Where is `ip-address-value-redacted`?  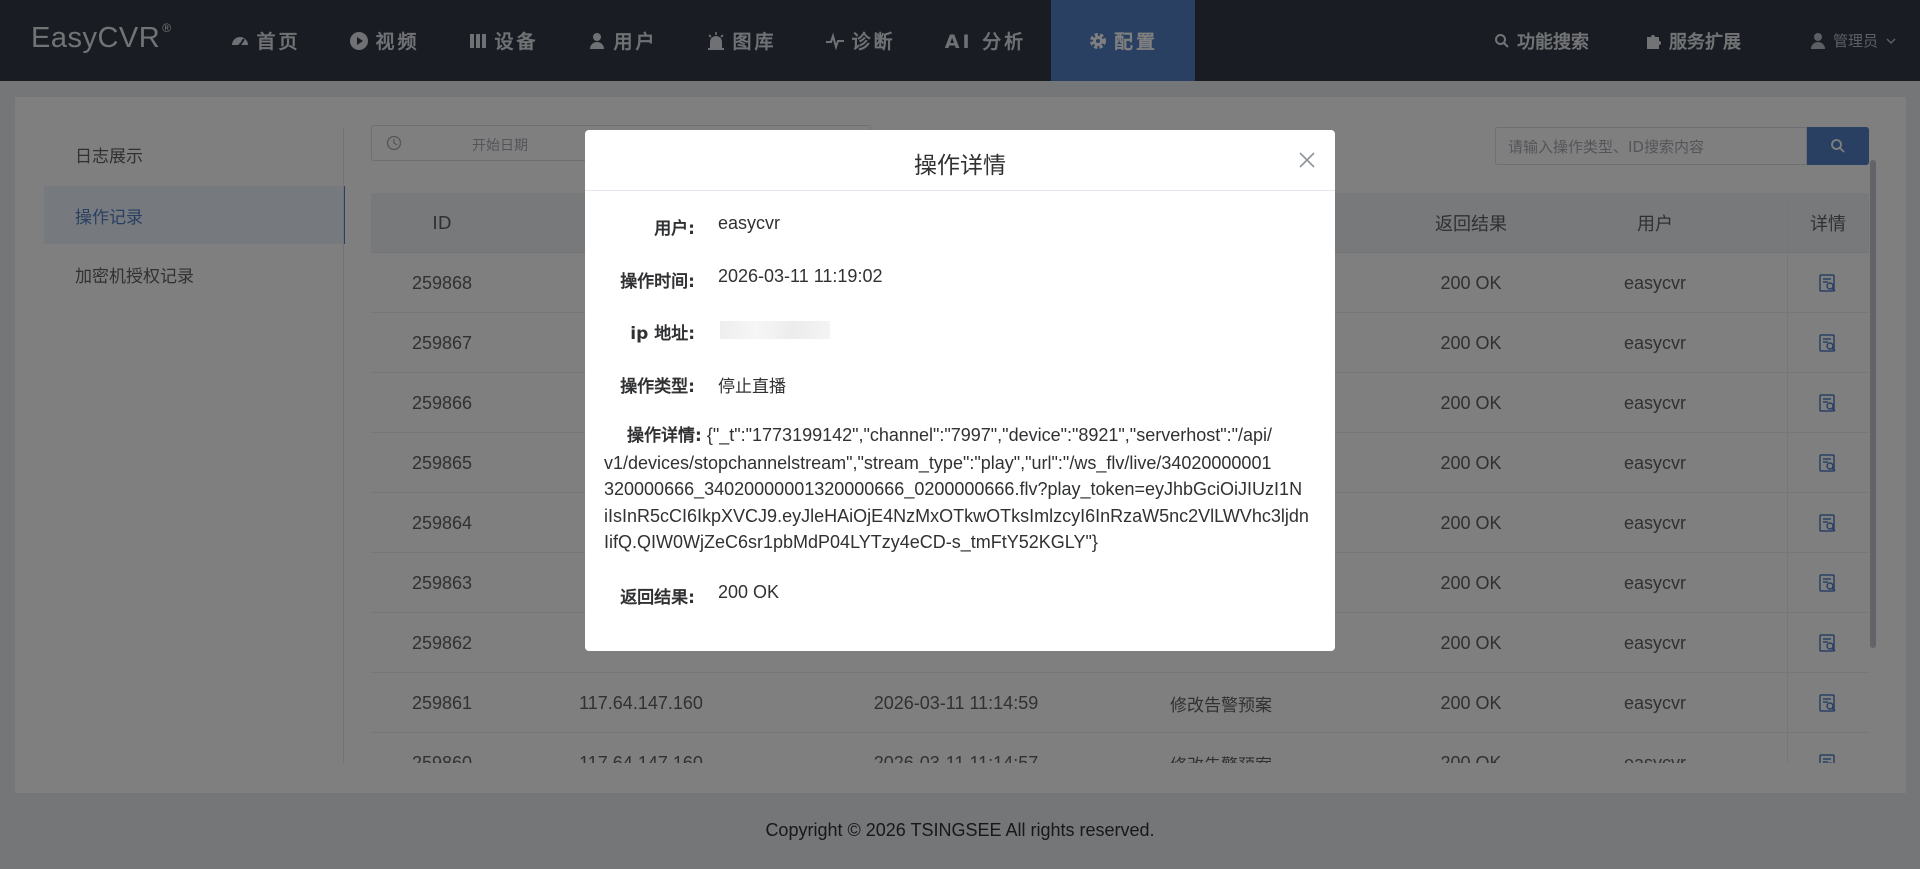
ip-address-value-redacted is located at coordinates (775, 330).